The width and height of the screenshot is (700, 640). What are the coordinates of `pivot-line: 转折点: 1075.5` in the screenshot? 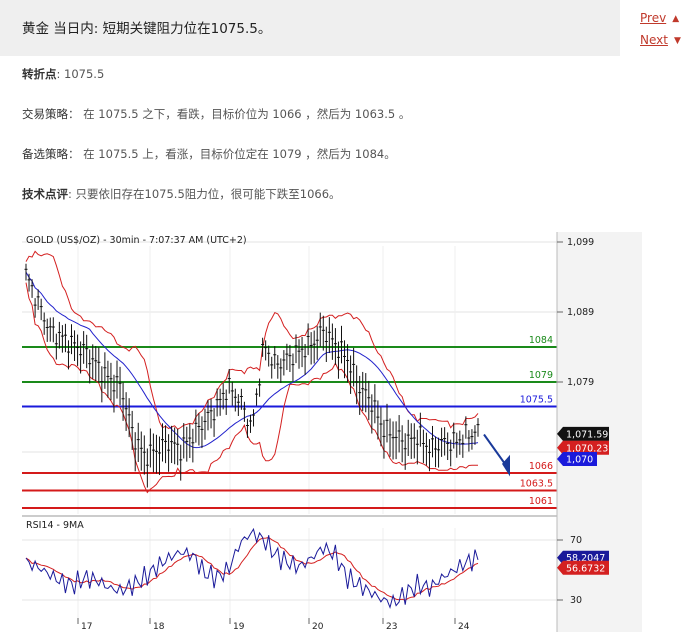 It's located at (63, 74).